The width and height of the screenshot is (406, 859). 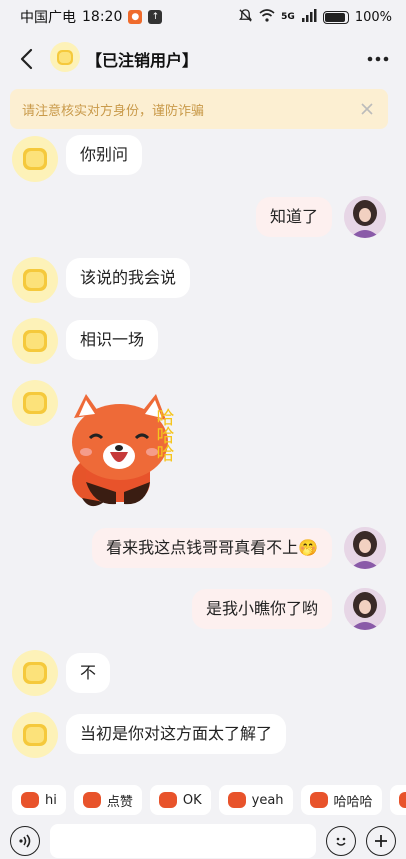 I want to click on emoji-button, so click(x=341, y=840).